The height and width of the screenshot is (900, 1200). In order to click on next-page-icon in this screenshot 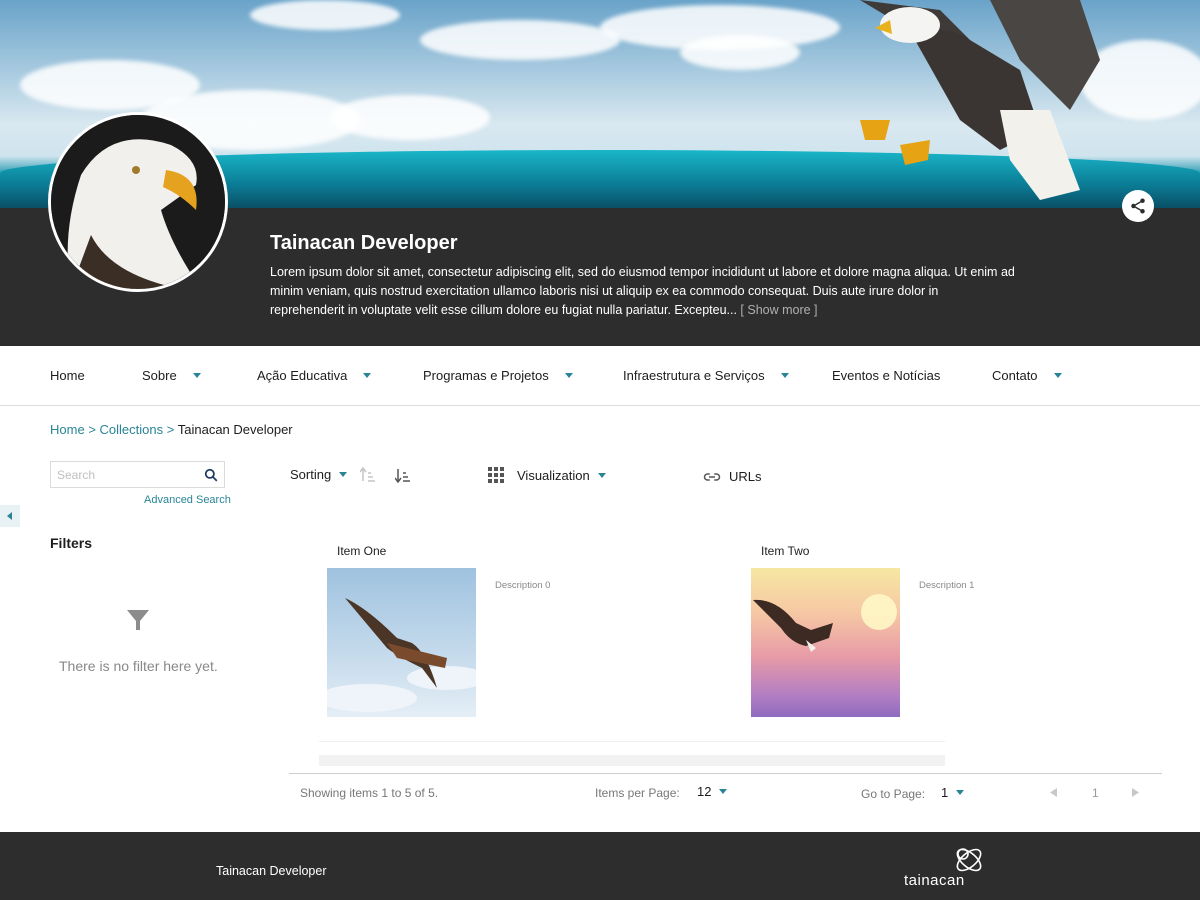, I will do `click(1135, 792)`.